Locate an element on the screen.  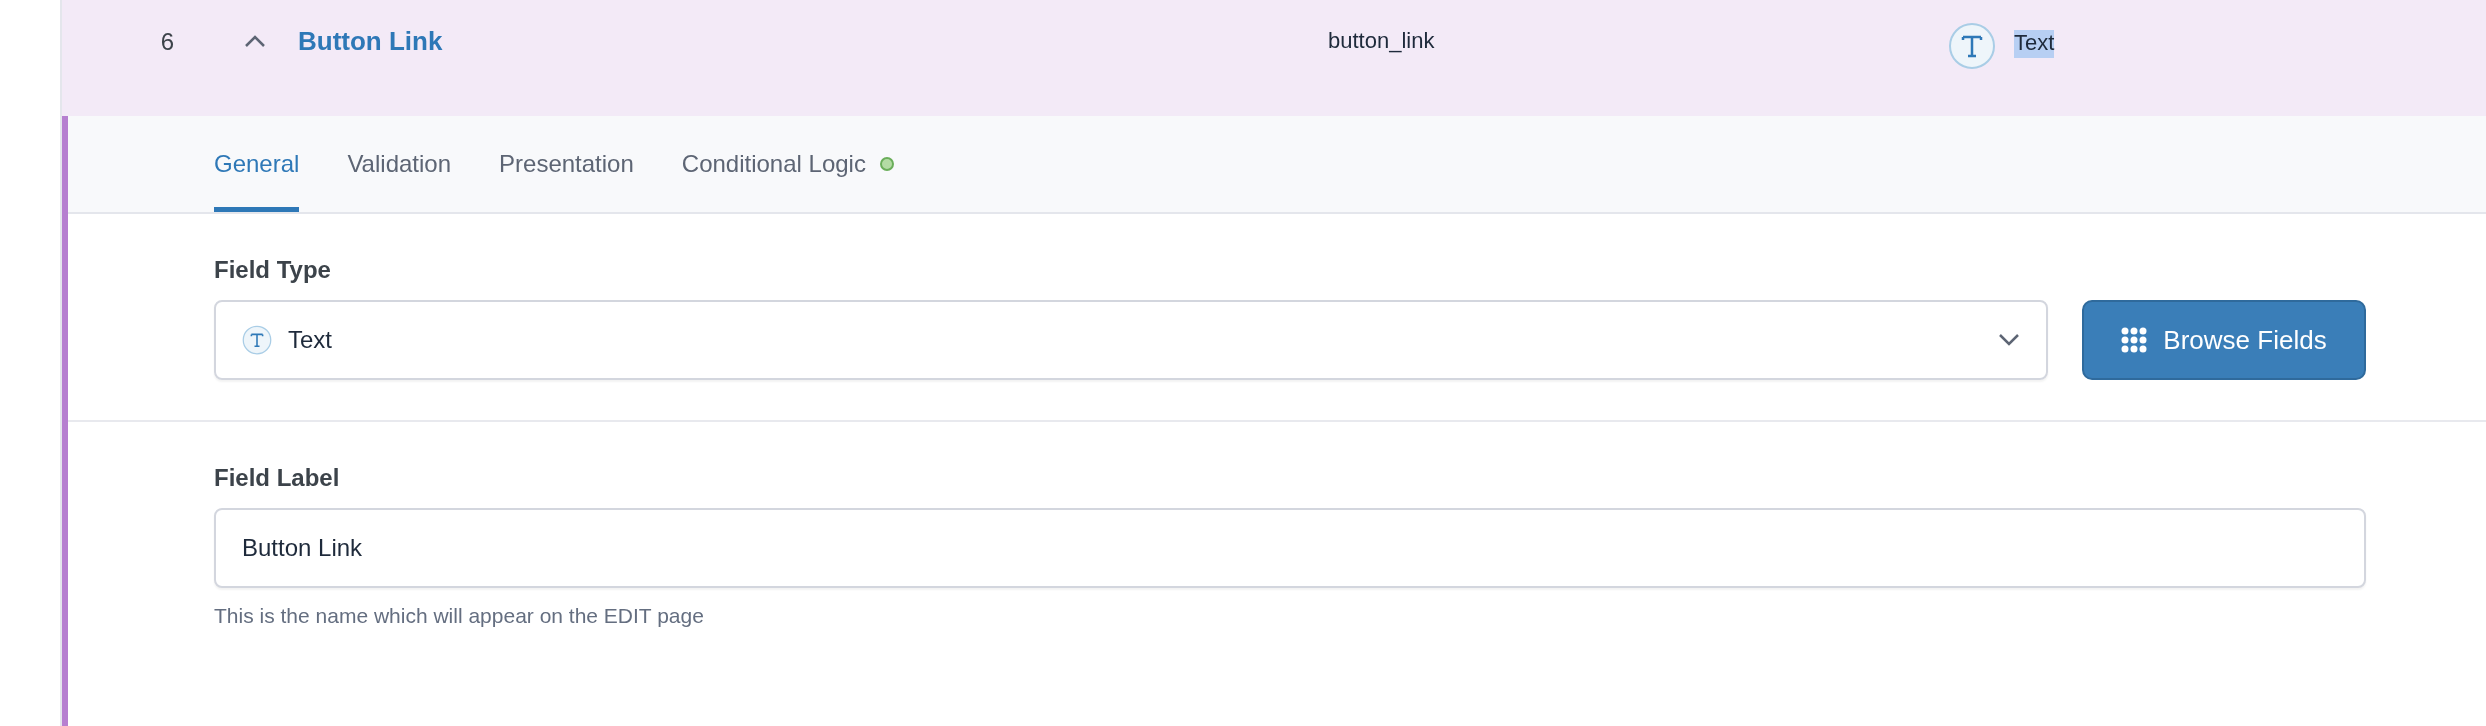
grid-dots-icon is located at coordinates (2134, 340).